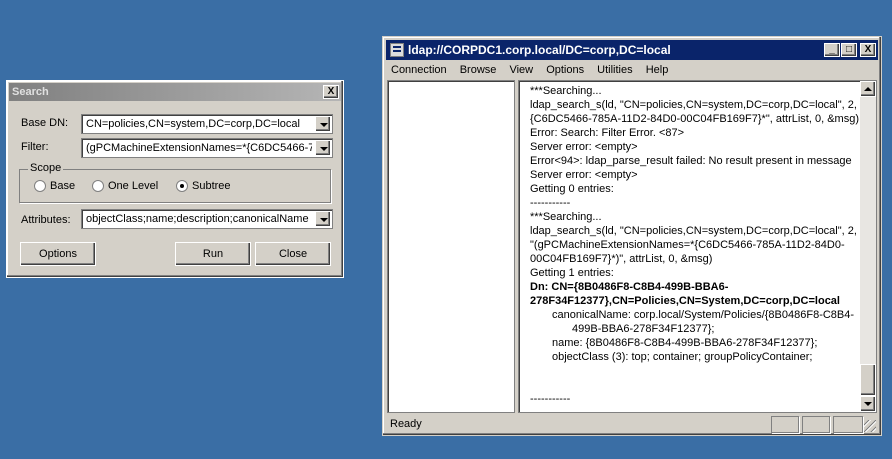 The width and height of the screenshot is (892, 459). Describe the element at coordinates (521, 70) in the screenshot. I see `menu-view: View` at that location.